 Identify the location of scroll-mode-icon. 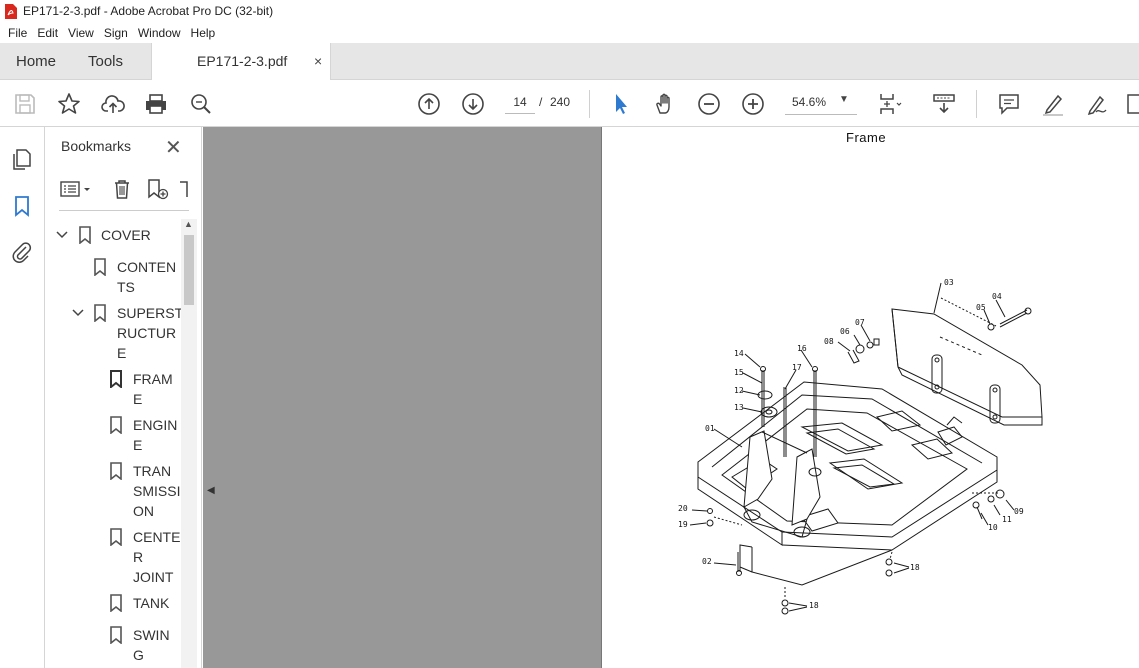
(944, 104).